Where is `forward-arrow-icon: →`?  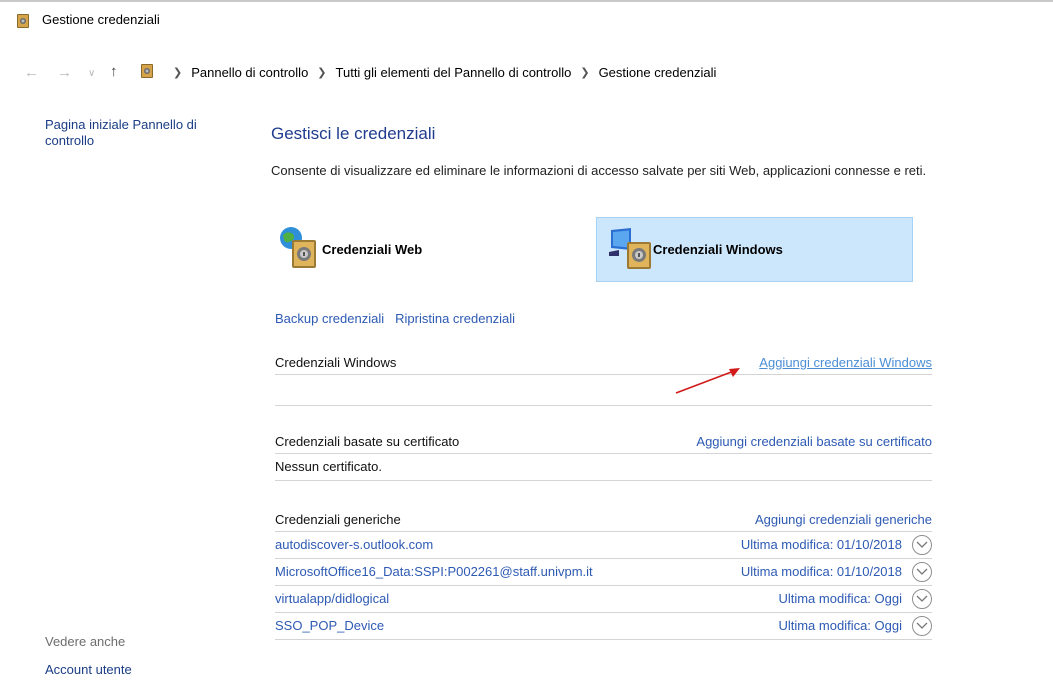 forward-arrow-icon: → is located at coordinates (64, 72).